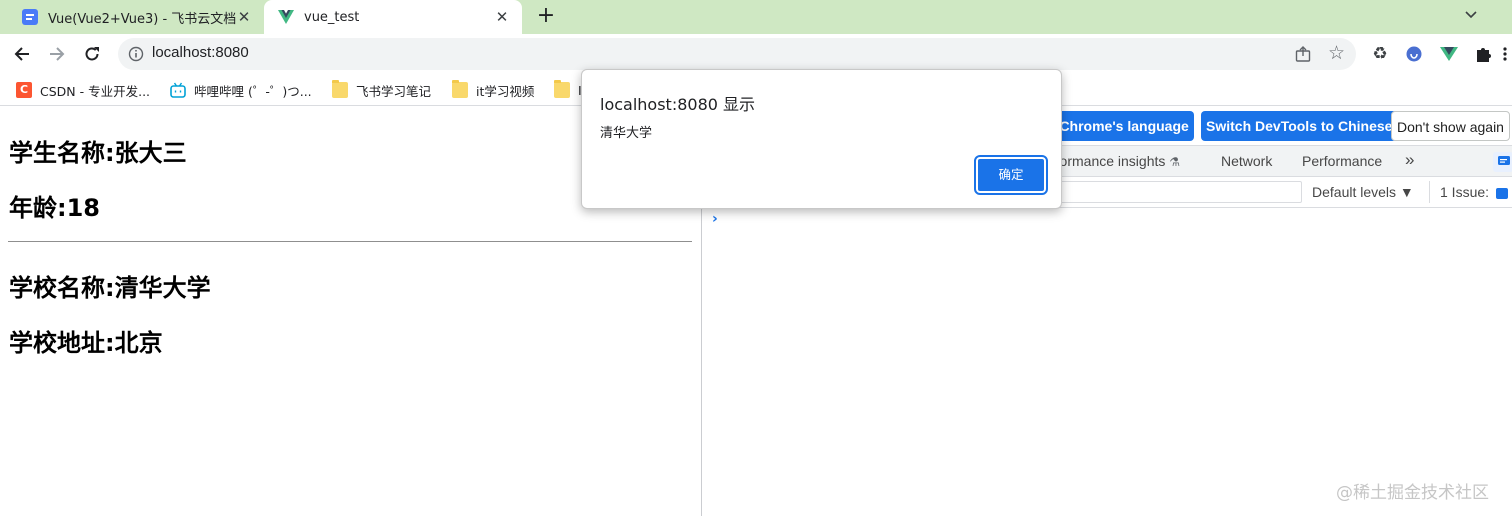  Describe the element at coordinates (394, 91) in the screenshot. I see `bookmark-label: 飞书学习笔记` at that location.